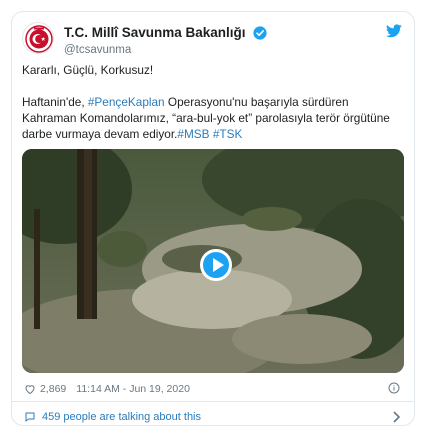  What do you see at coordinates (155, 32) in the screenshot?
I see `account-name: T.C. Millî Savunma Bakanlığı` at bounding box center [155, 32].